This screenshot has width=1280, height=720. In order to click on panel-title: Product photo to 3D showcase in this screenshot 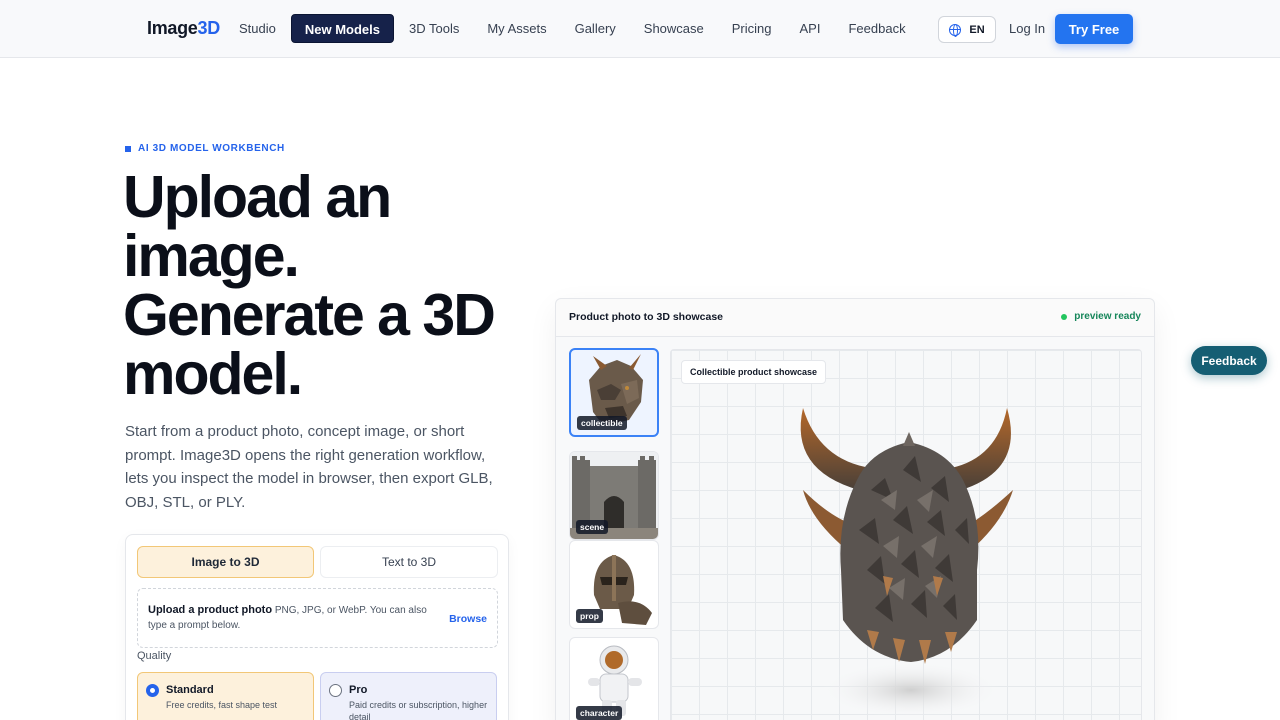, I will do `click(646, 317)`.